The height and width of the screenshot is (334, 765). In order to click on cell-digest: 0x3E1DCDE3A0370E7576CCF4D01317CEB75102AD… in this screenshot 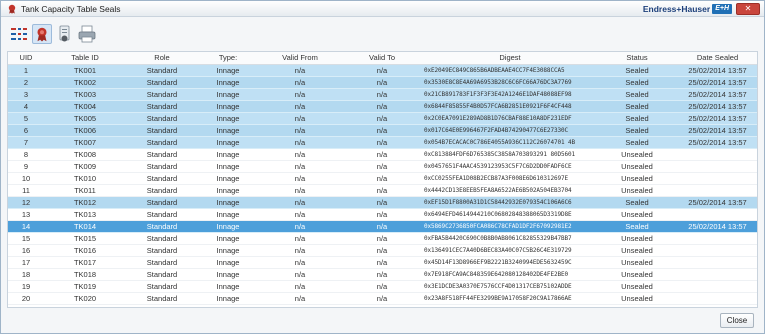, I will do `click(510, 286)`.